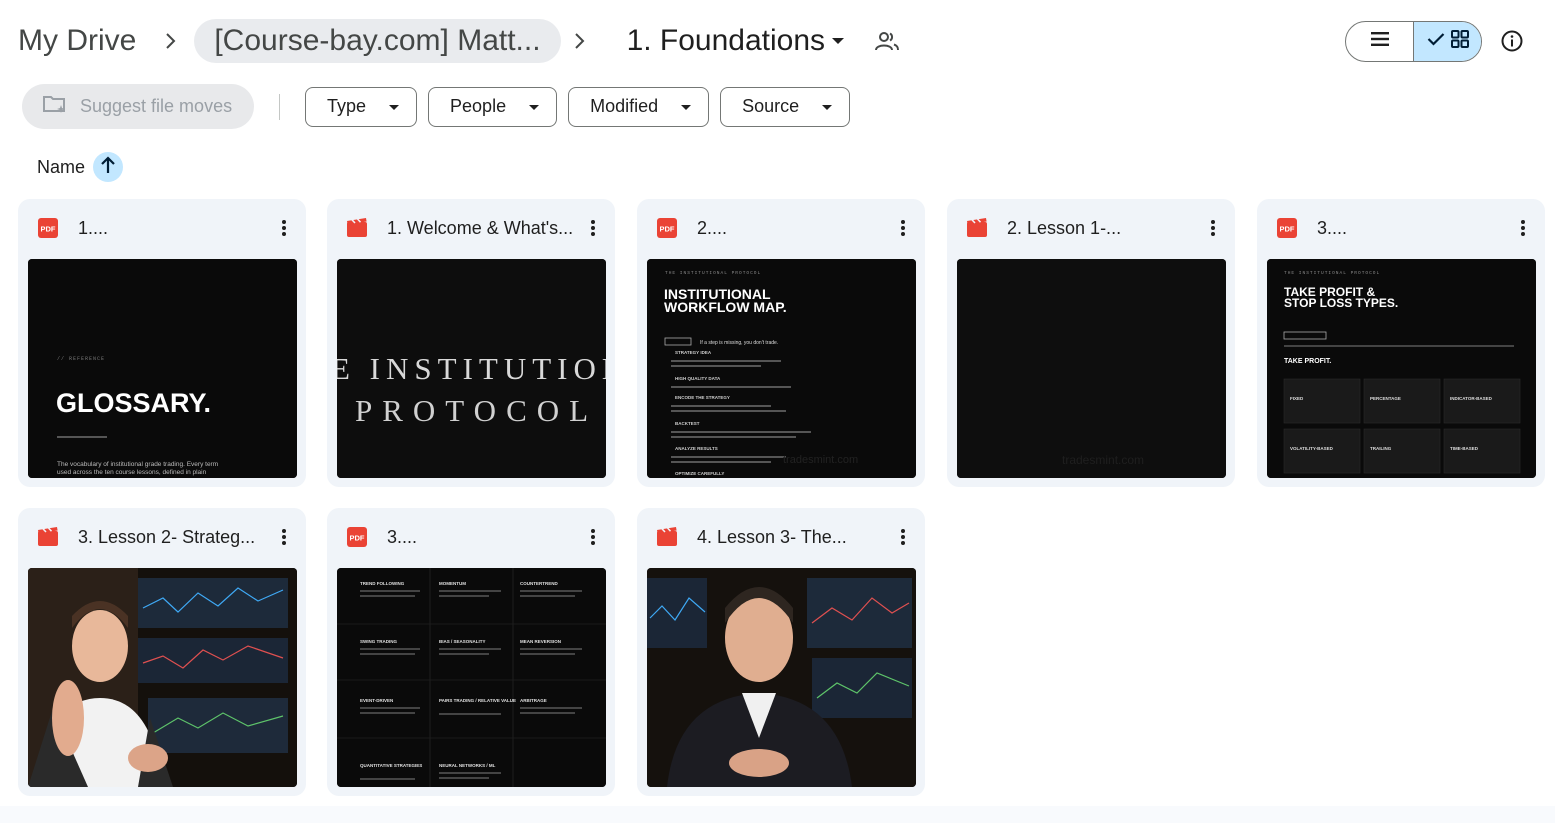 Image resolution: width=1555 pixels, height=823 pixels. Describe the element at coordinates (624, 106) in the screenshot. I see `filter-chip-label: Modified` at that location.